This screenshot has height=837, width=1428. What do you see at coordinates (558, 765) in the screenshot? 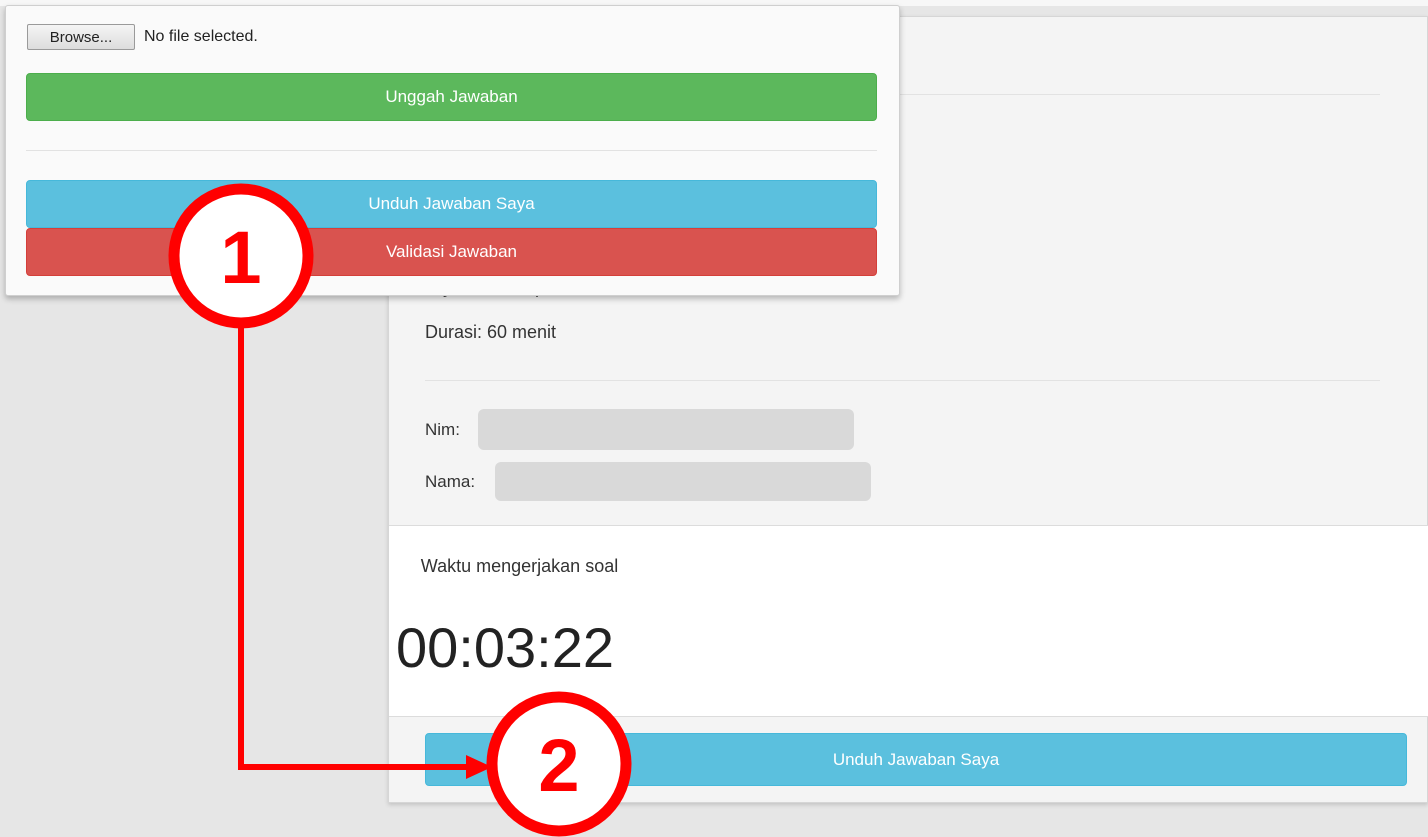
I see `step-2-number: 2` at bounding box center [558, 765].